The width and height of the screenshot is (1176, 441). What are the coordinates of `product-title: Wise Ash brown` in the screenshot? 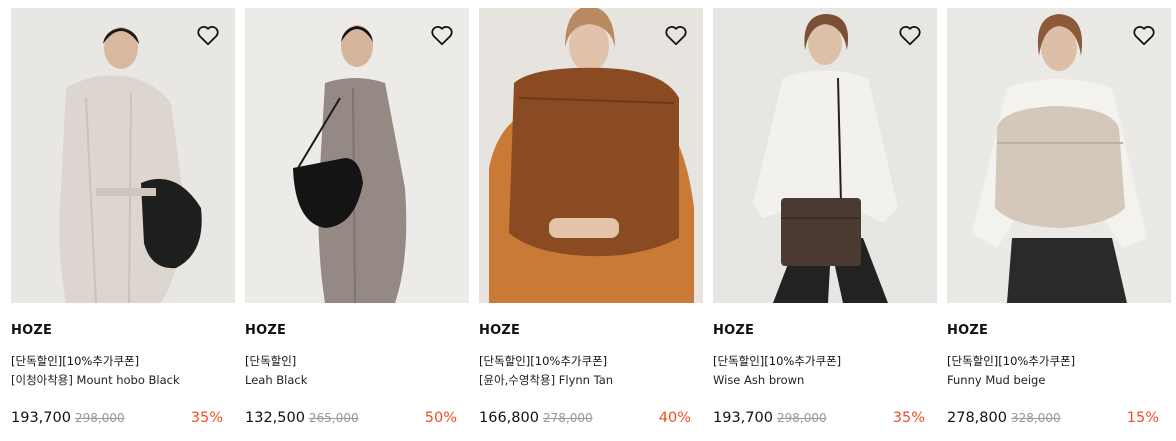 It's located at (758, 380).